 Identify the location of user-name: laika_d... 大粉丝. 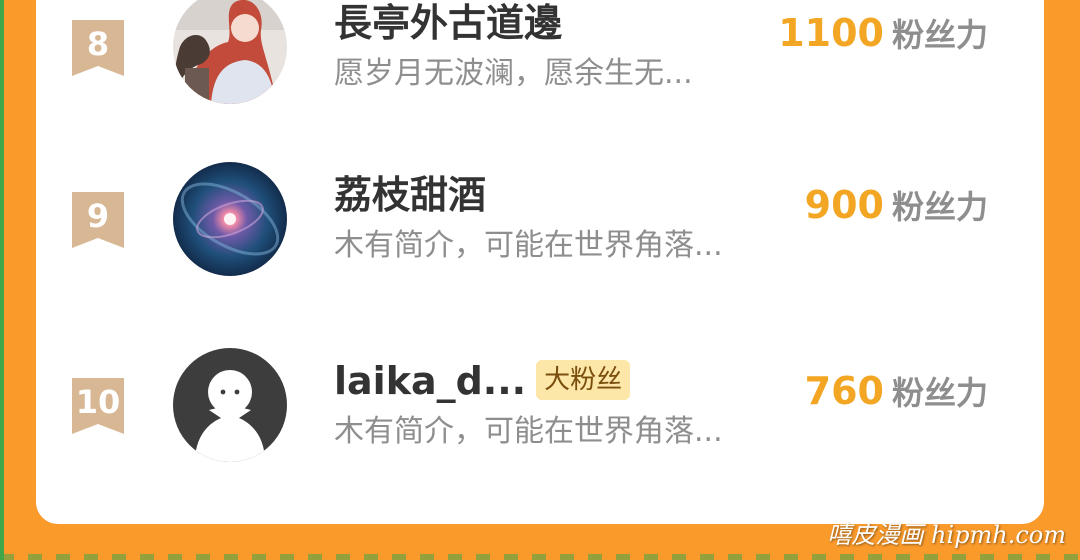
(482, 381).